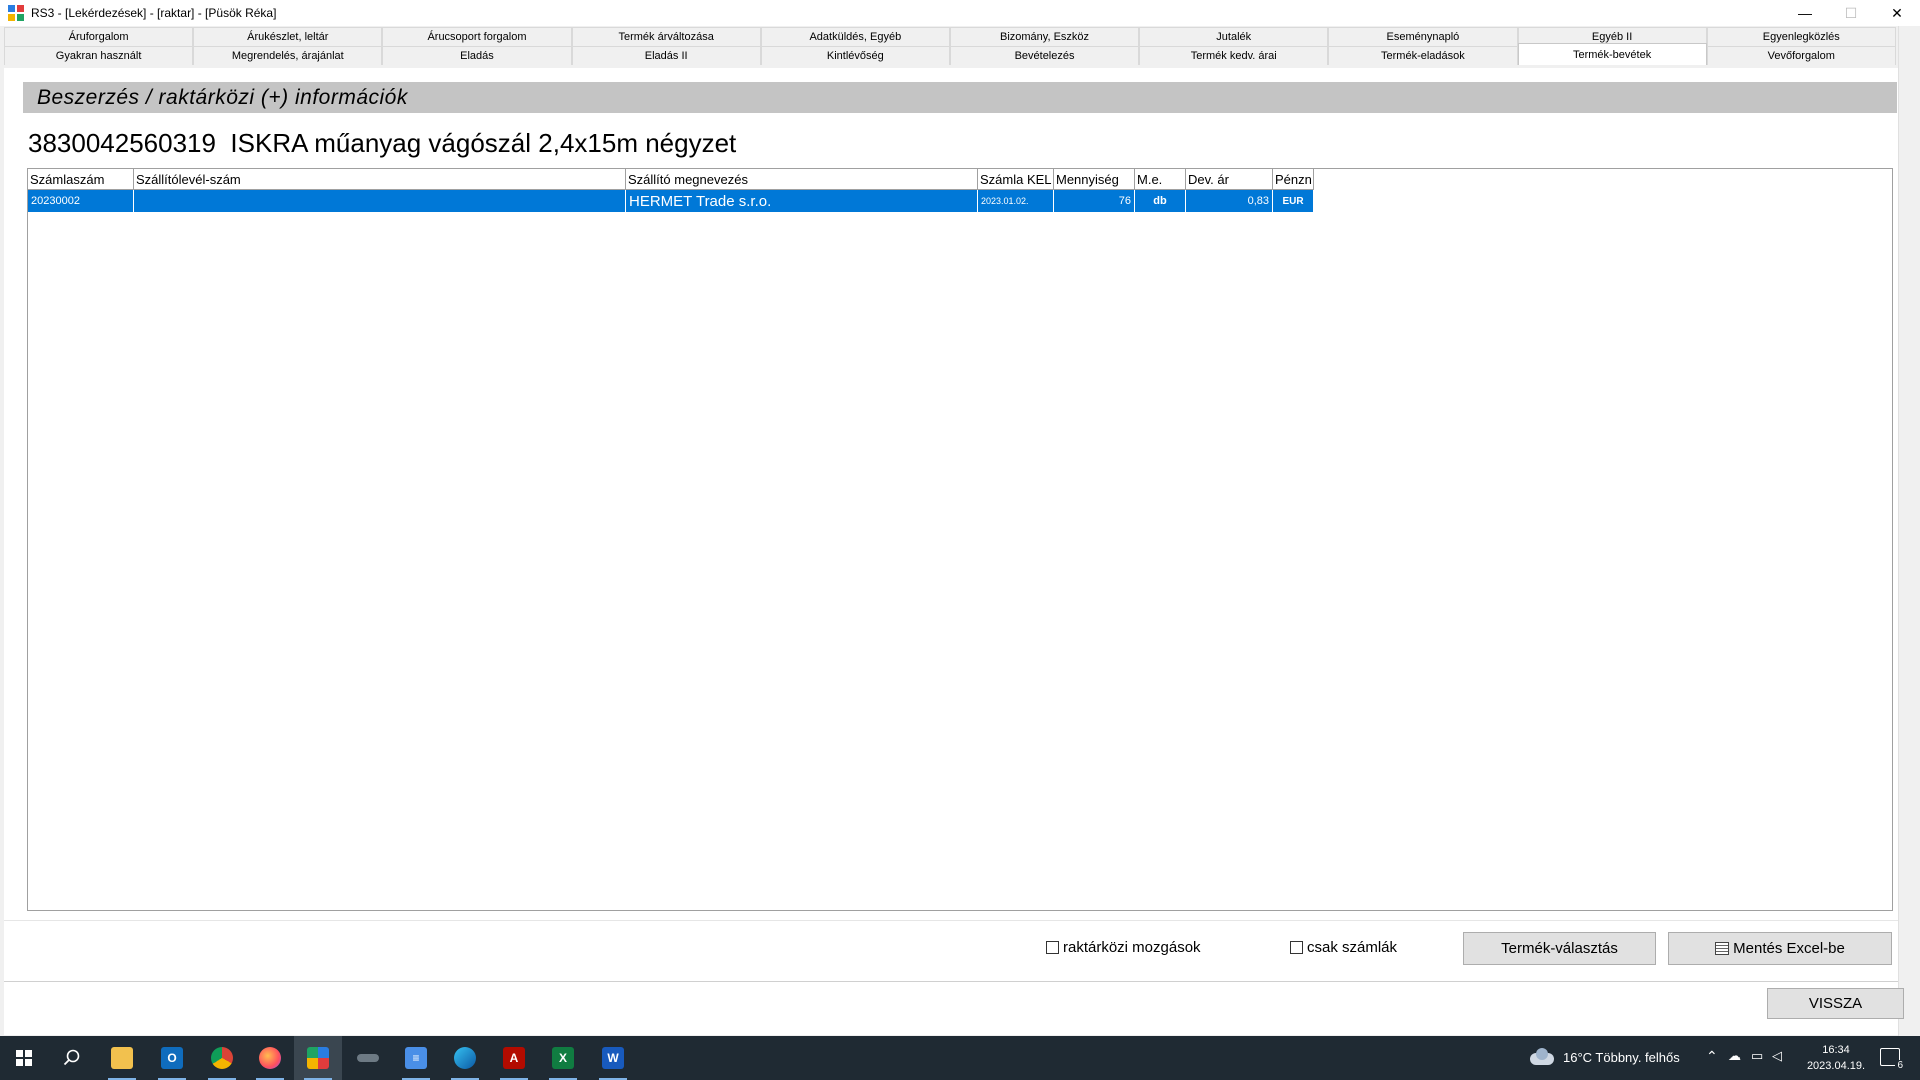 This screenshot has width=1920, height=1080. What do you see at coordinates (1016, 179) in the screenshot?
I see `column-header-invoice-date: Számla KEL` at bounding box center [1016, 179].